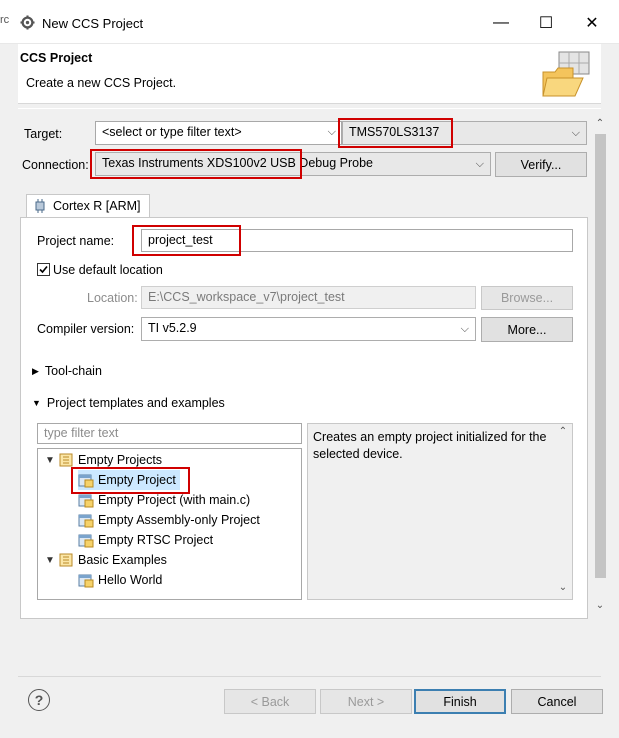 This screenshot has height=738, width=619. Describe the element at coordinates (135, 403) in the screenshot. I see `templates-section-label: Project templates and examples` at that location.